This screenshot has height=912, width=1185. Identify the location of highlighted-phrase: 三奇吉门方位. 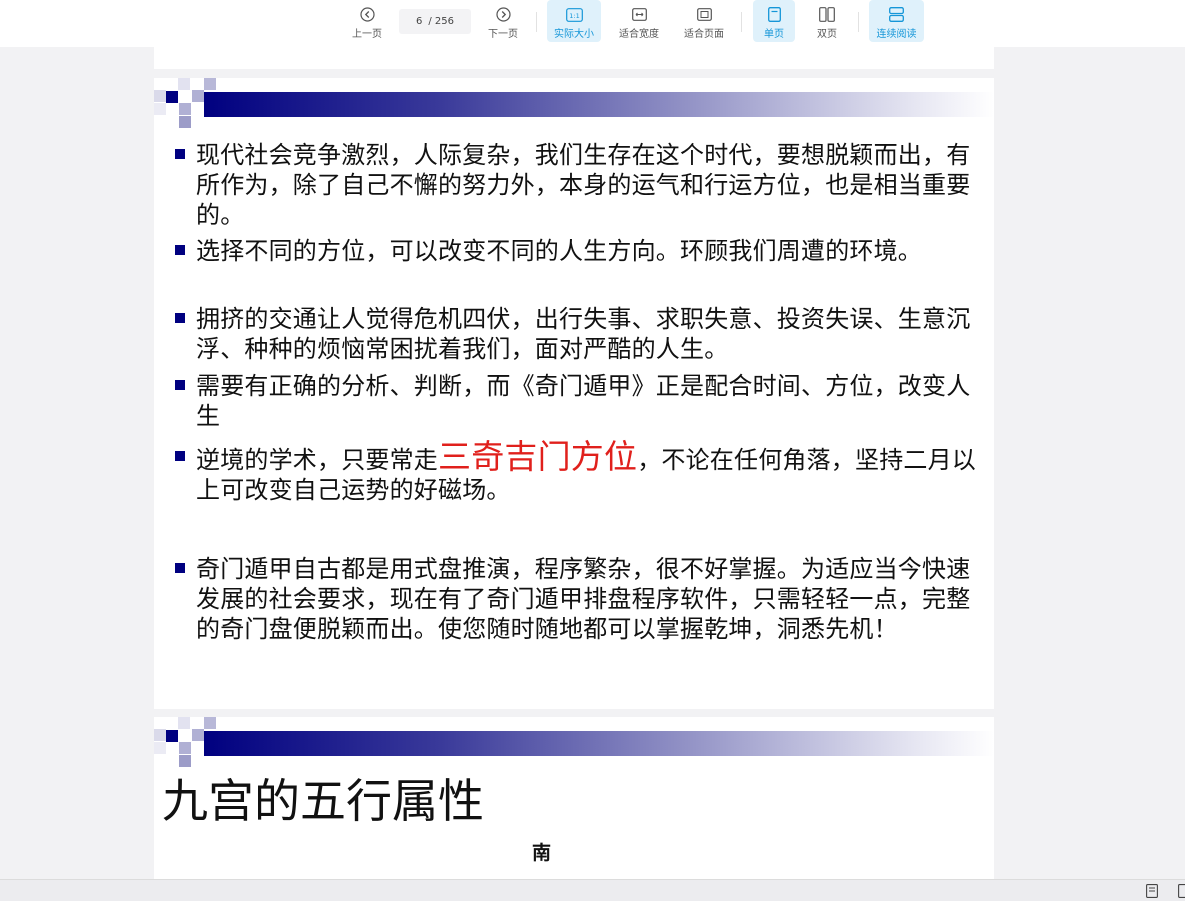
(538, 456).